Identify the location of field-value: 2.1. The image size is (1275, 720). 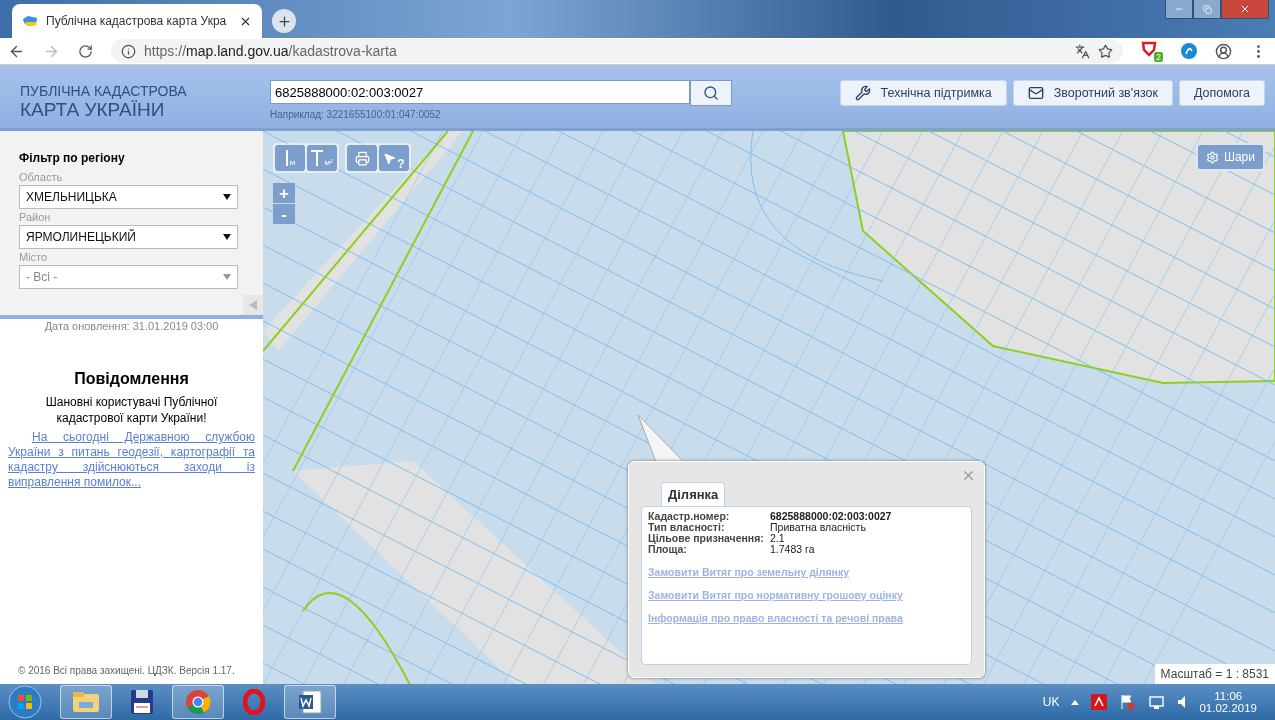
(777, 538).